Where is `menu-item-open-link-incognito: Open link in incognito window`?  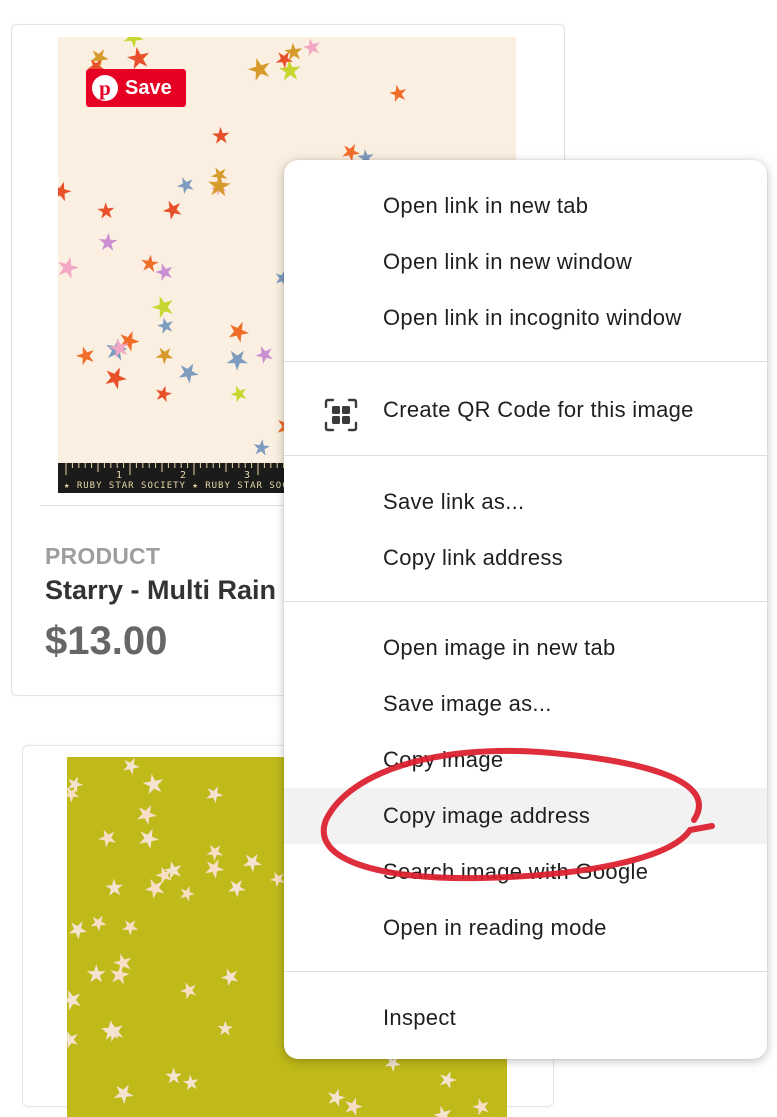
menu-item-open-link-incognito: Open link in incognito window is located at coordinates (525, 318).